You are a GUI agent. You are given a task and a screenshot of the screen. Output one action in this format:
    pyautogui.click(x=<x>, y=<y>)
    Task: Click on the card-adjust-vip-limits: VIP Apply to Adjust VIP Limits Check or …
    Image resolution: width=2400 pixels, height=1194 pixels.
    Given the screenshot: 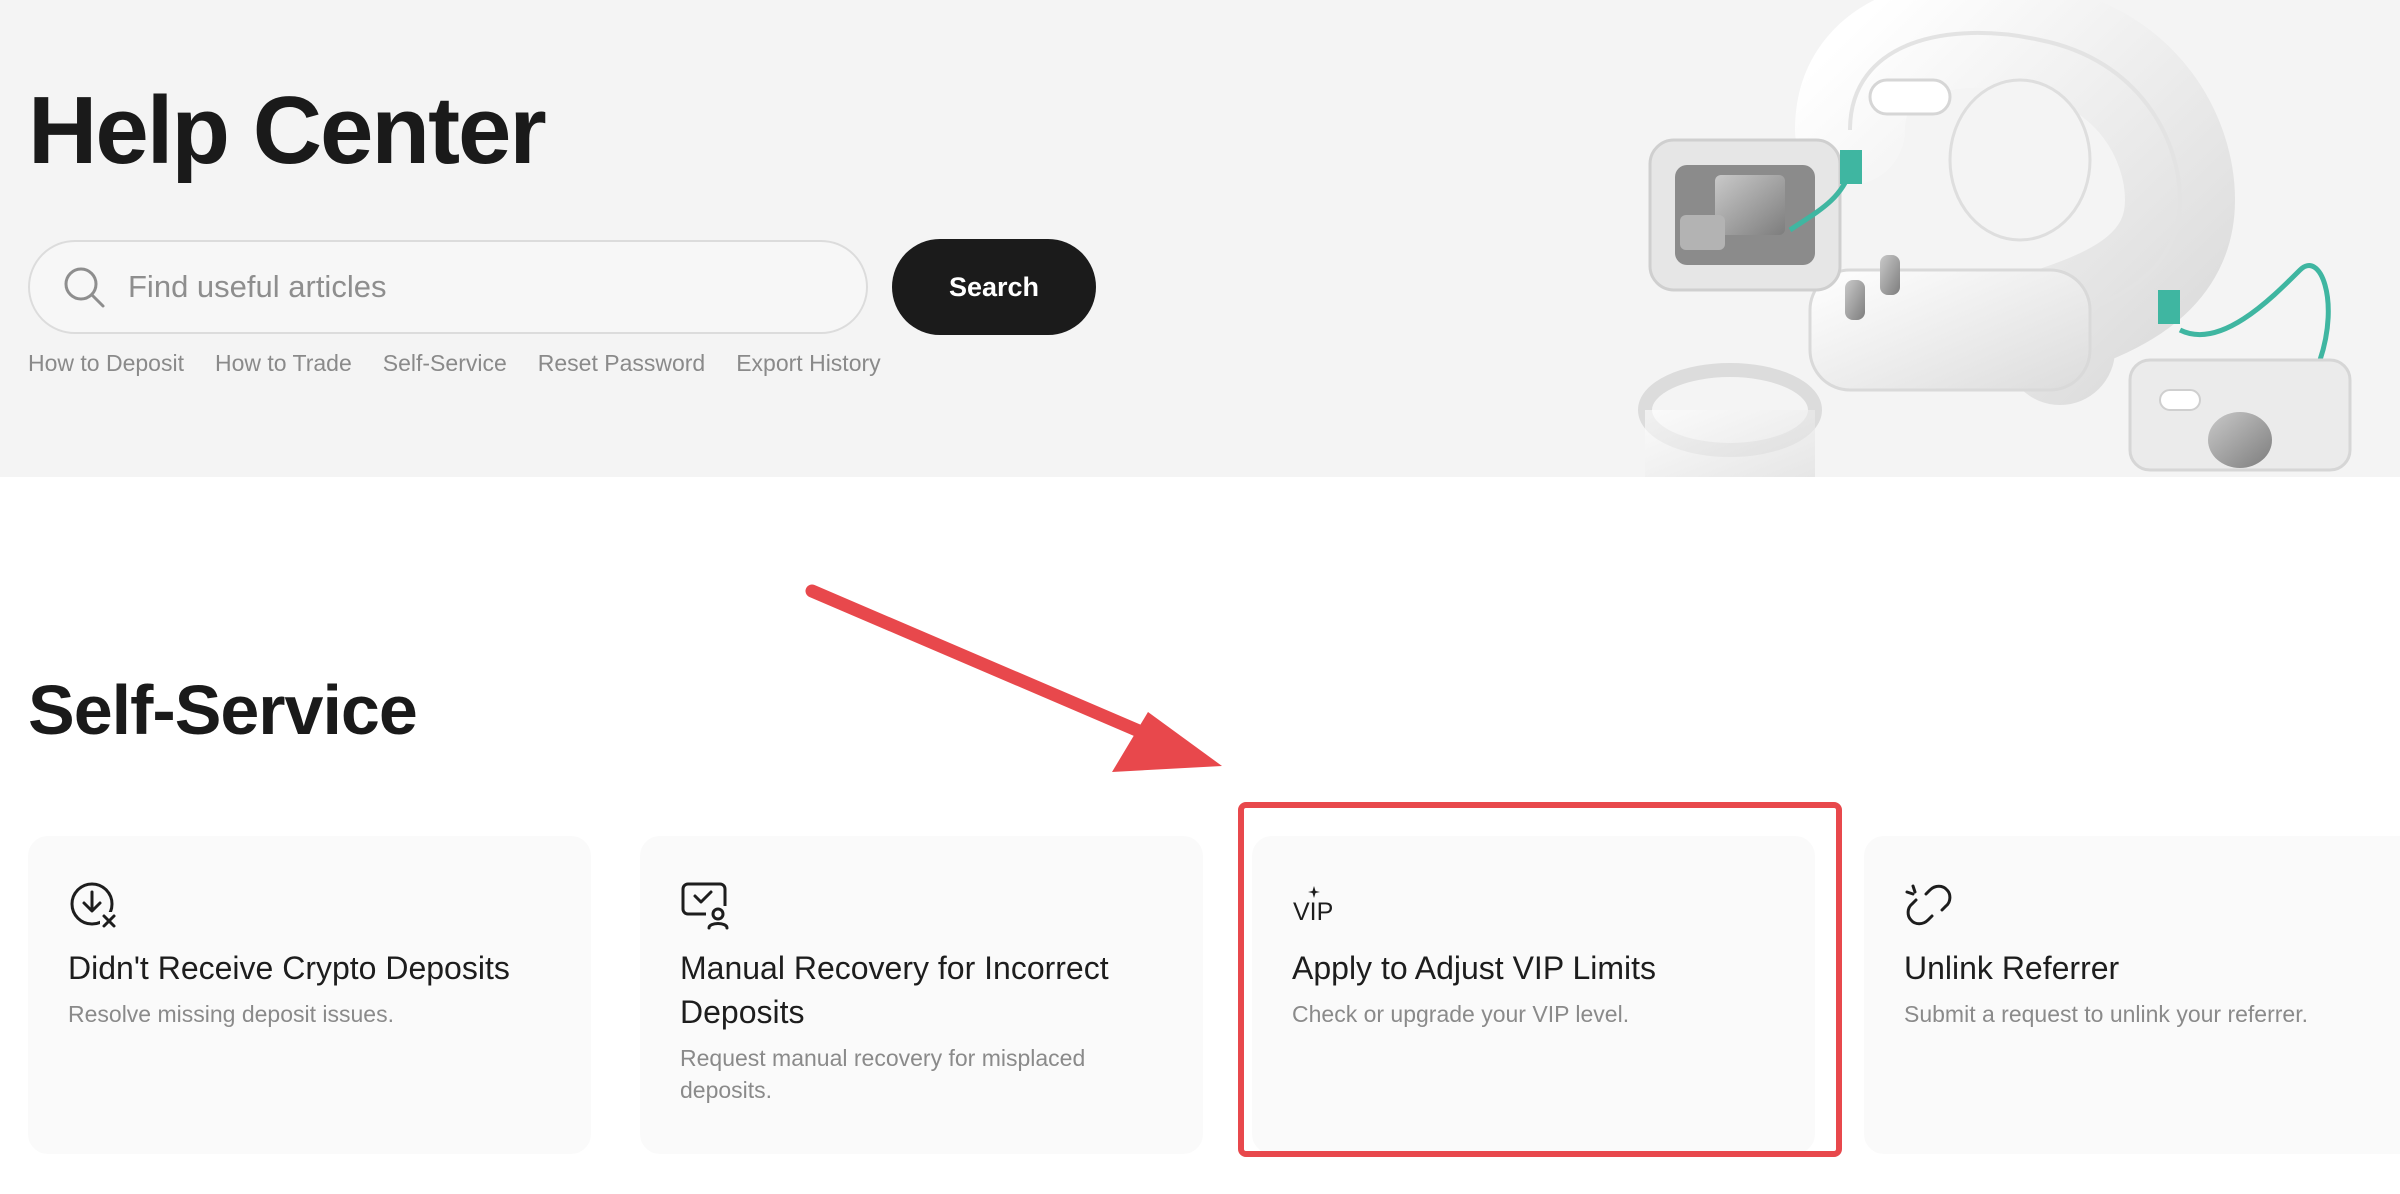 What is the action you would take?
    pyautogui.click(x=1533, y=995)
    